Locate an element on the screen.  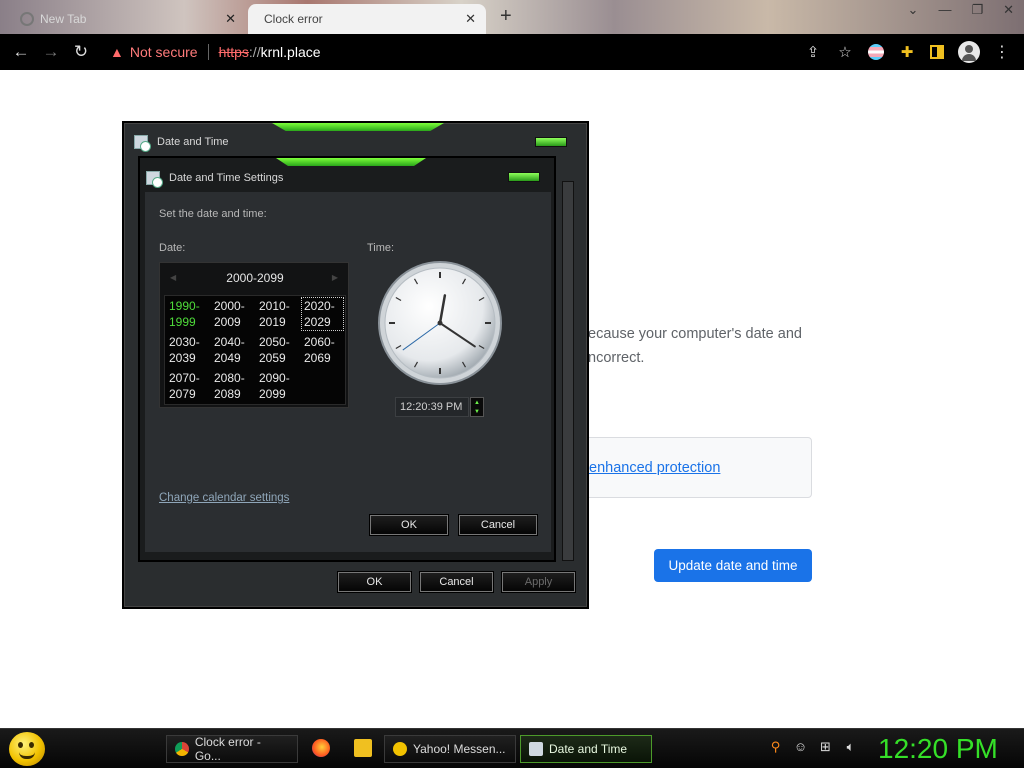
dialog-button-row: OK Cancel Apply is located at coordinates (456, 582).